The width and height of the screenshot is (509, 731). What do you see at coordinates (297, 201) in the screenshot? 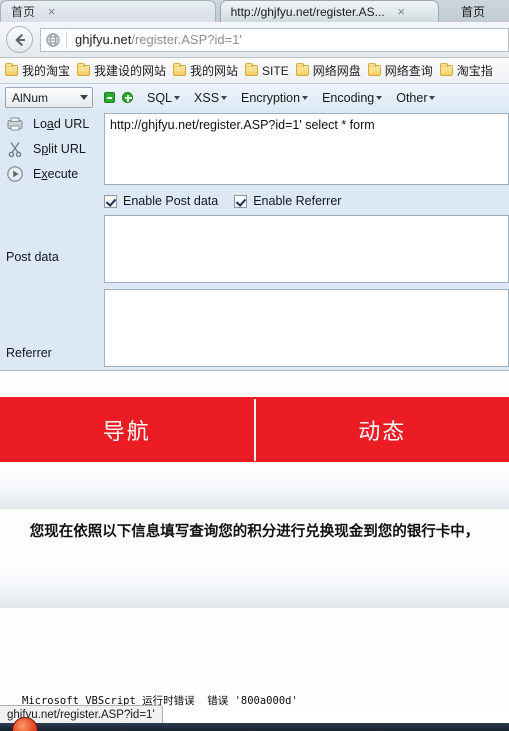
I see `enable-referrer-label: Enable Referrer` at bounding box center [297, 201].